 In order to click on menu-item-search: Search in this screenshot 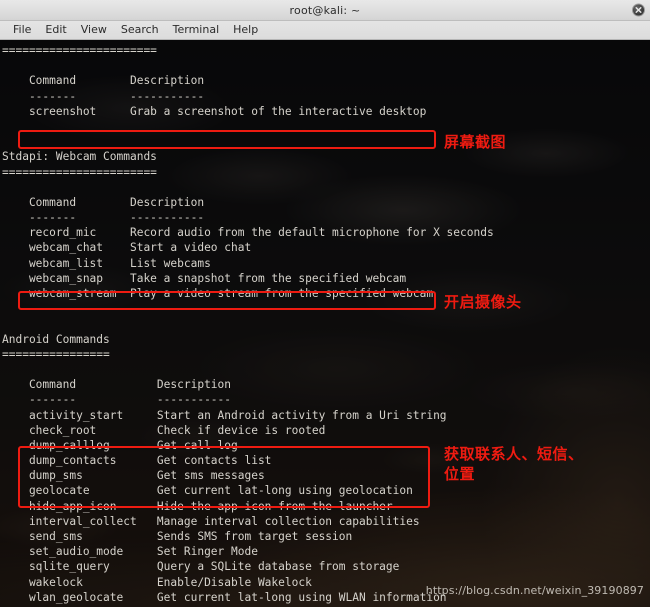, I will do `click(140, 30)`.